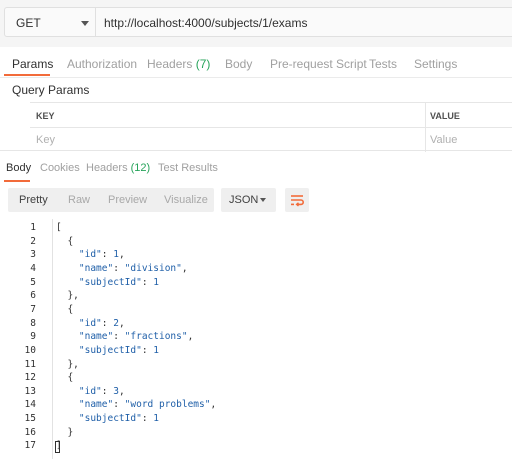 This screenshot has height=461, width=512. I want to click on code-line: }, so click(65, 432).